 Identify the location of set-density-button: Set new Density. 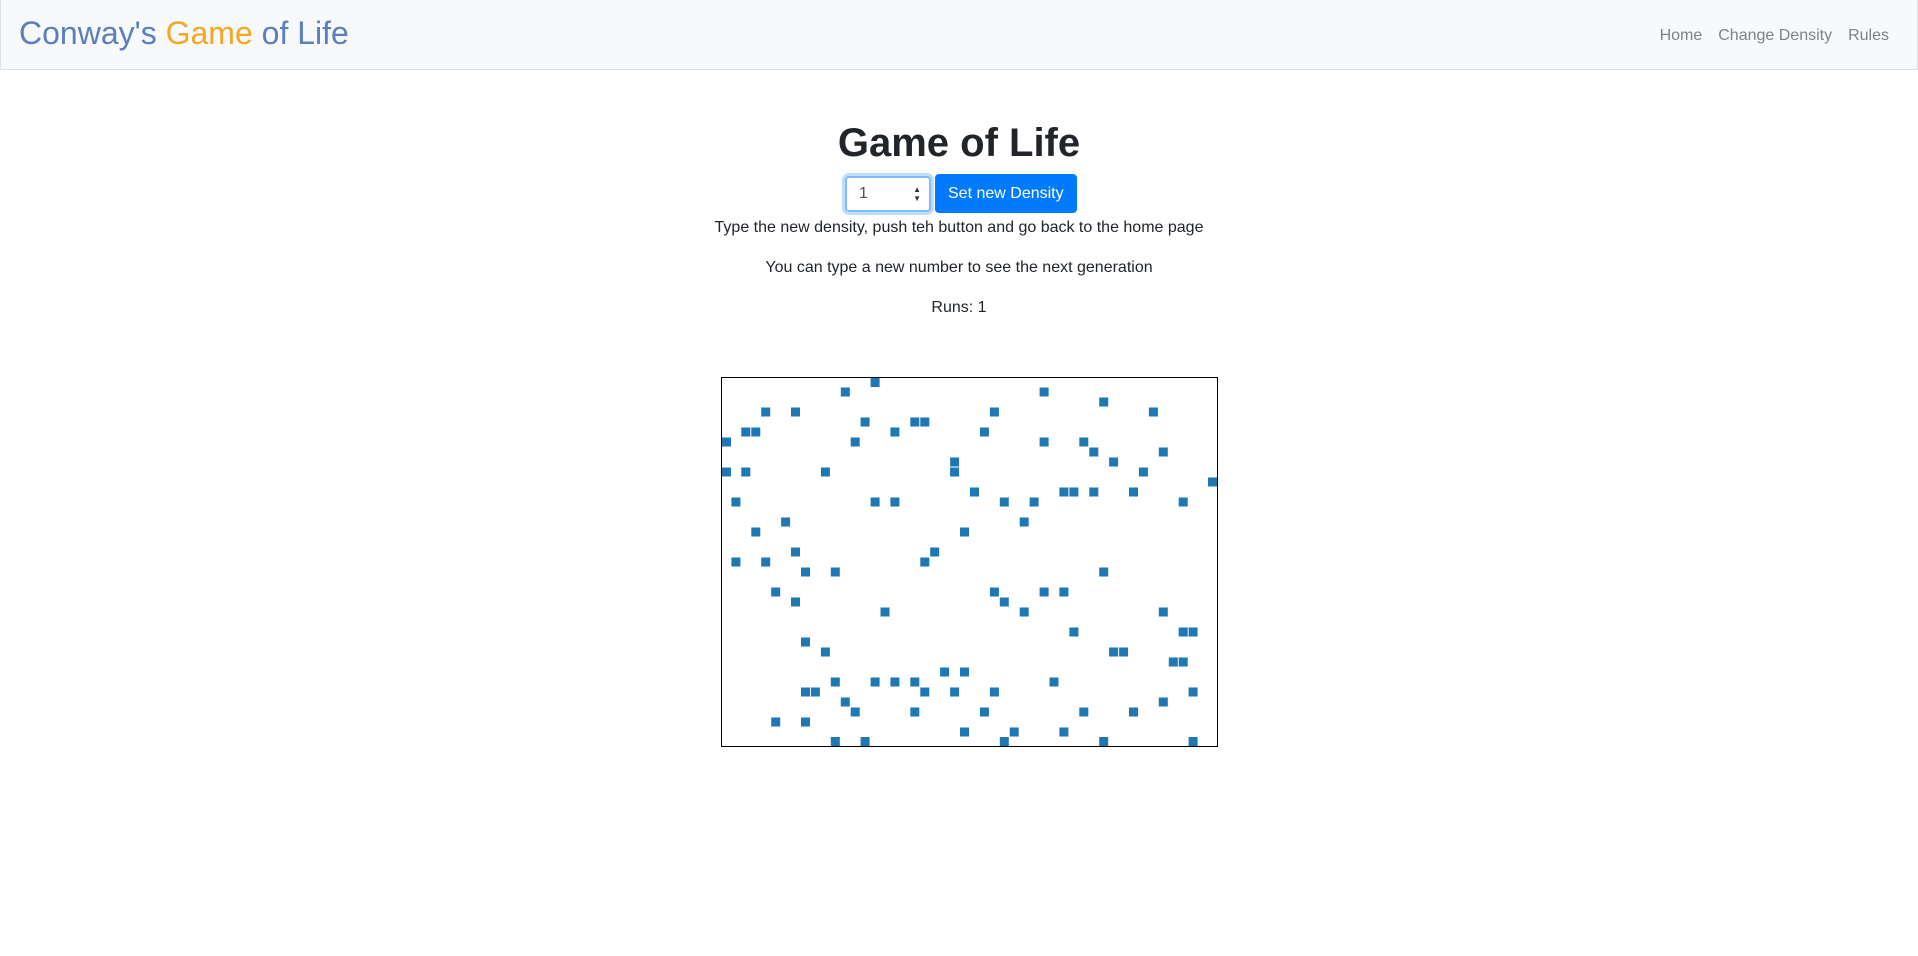
(1006, 193).